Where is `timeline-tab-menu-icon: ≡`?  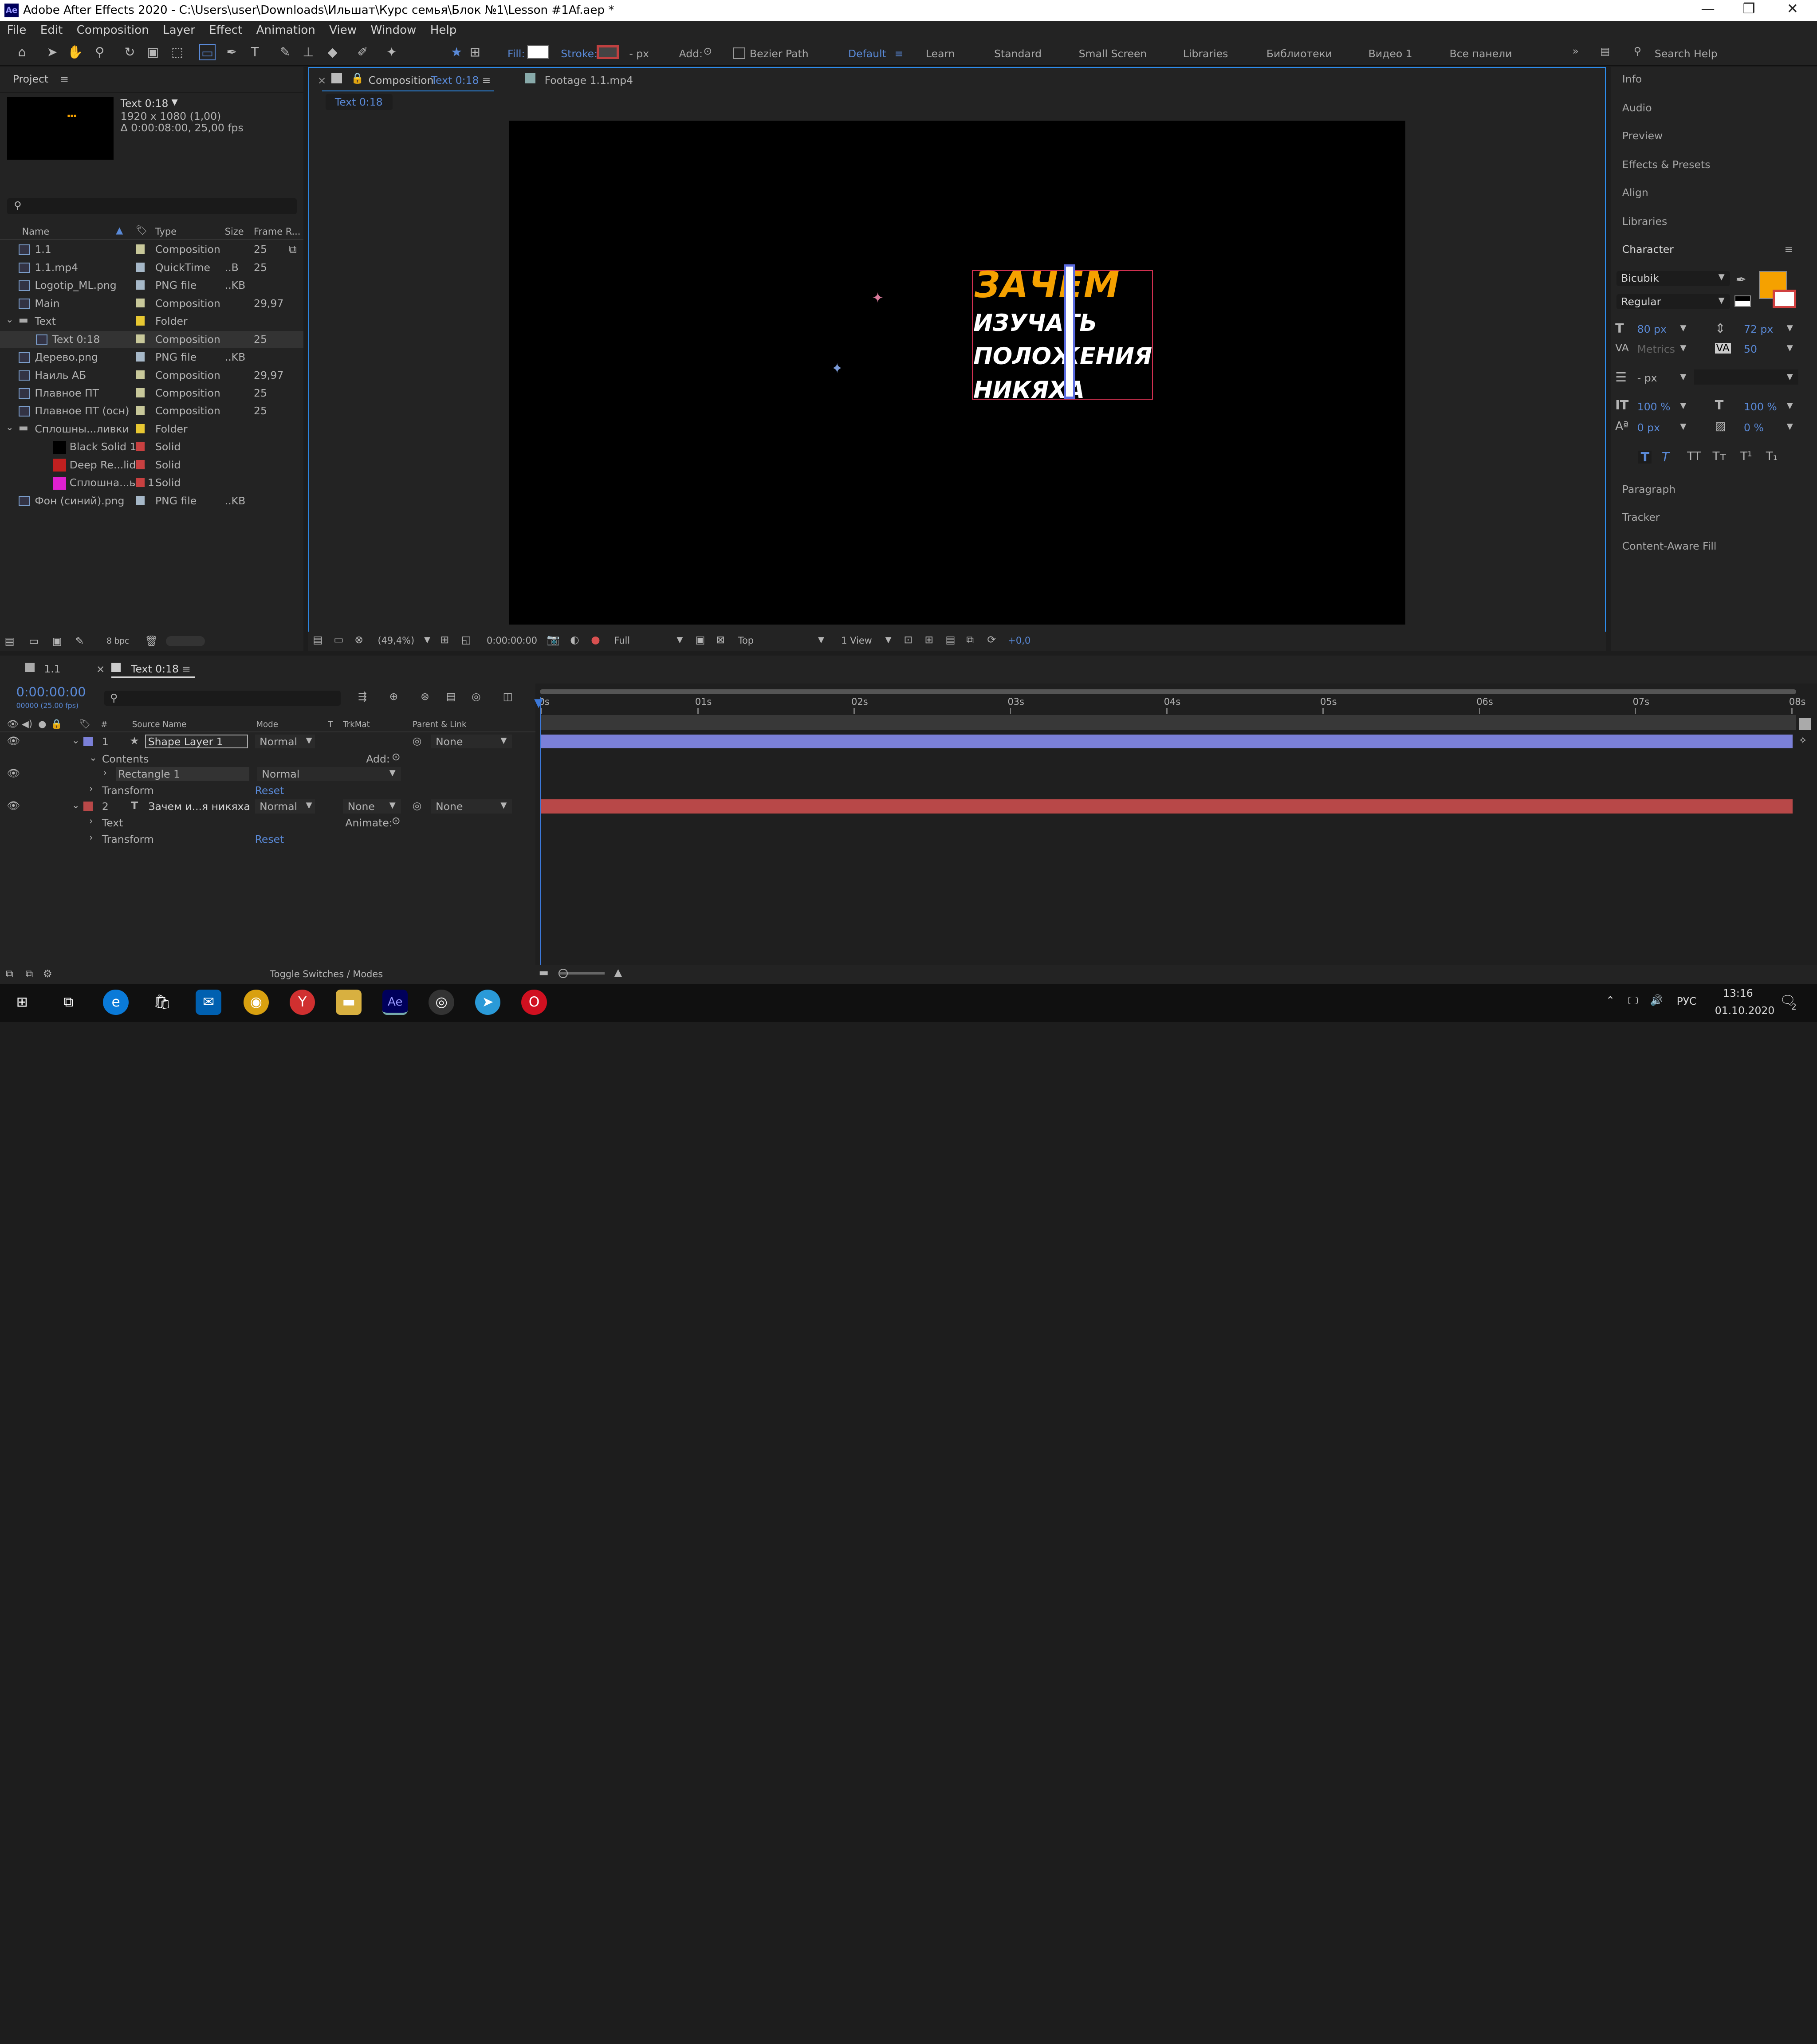 timeline-tab-menu-icon: ≡ is located at coordinates (186, 669).